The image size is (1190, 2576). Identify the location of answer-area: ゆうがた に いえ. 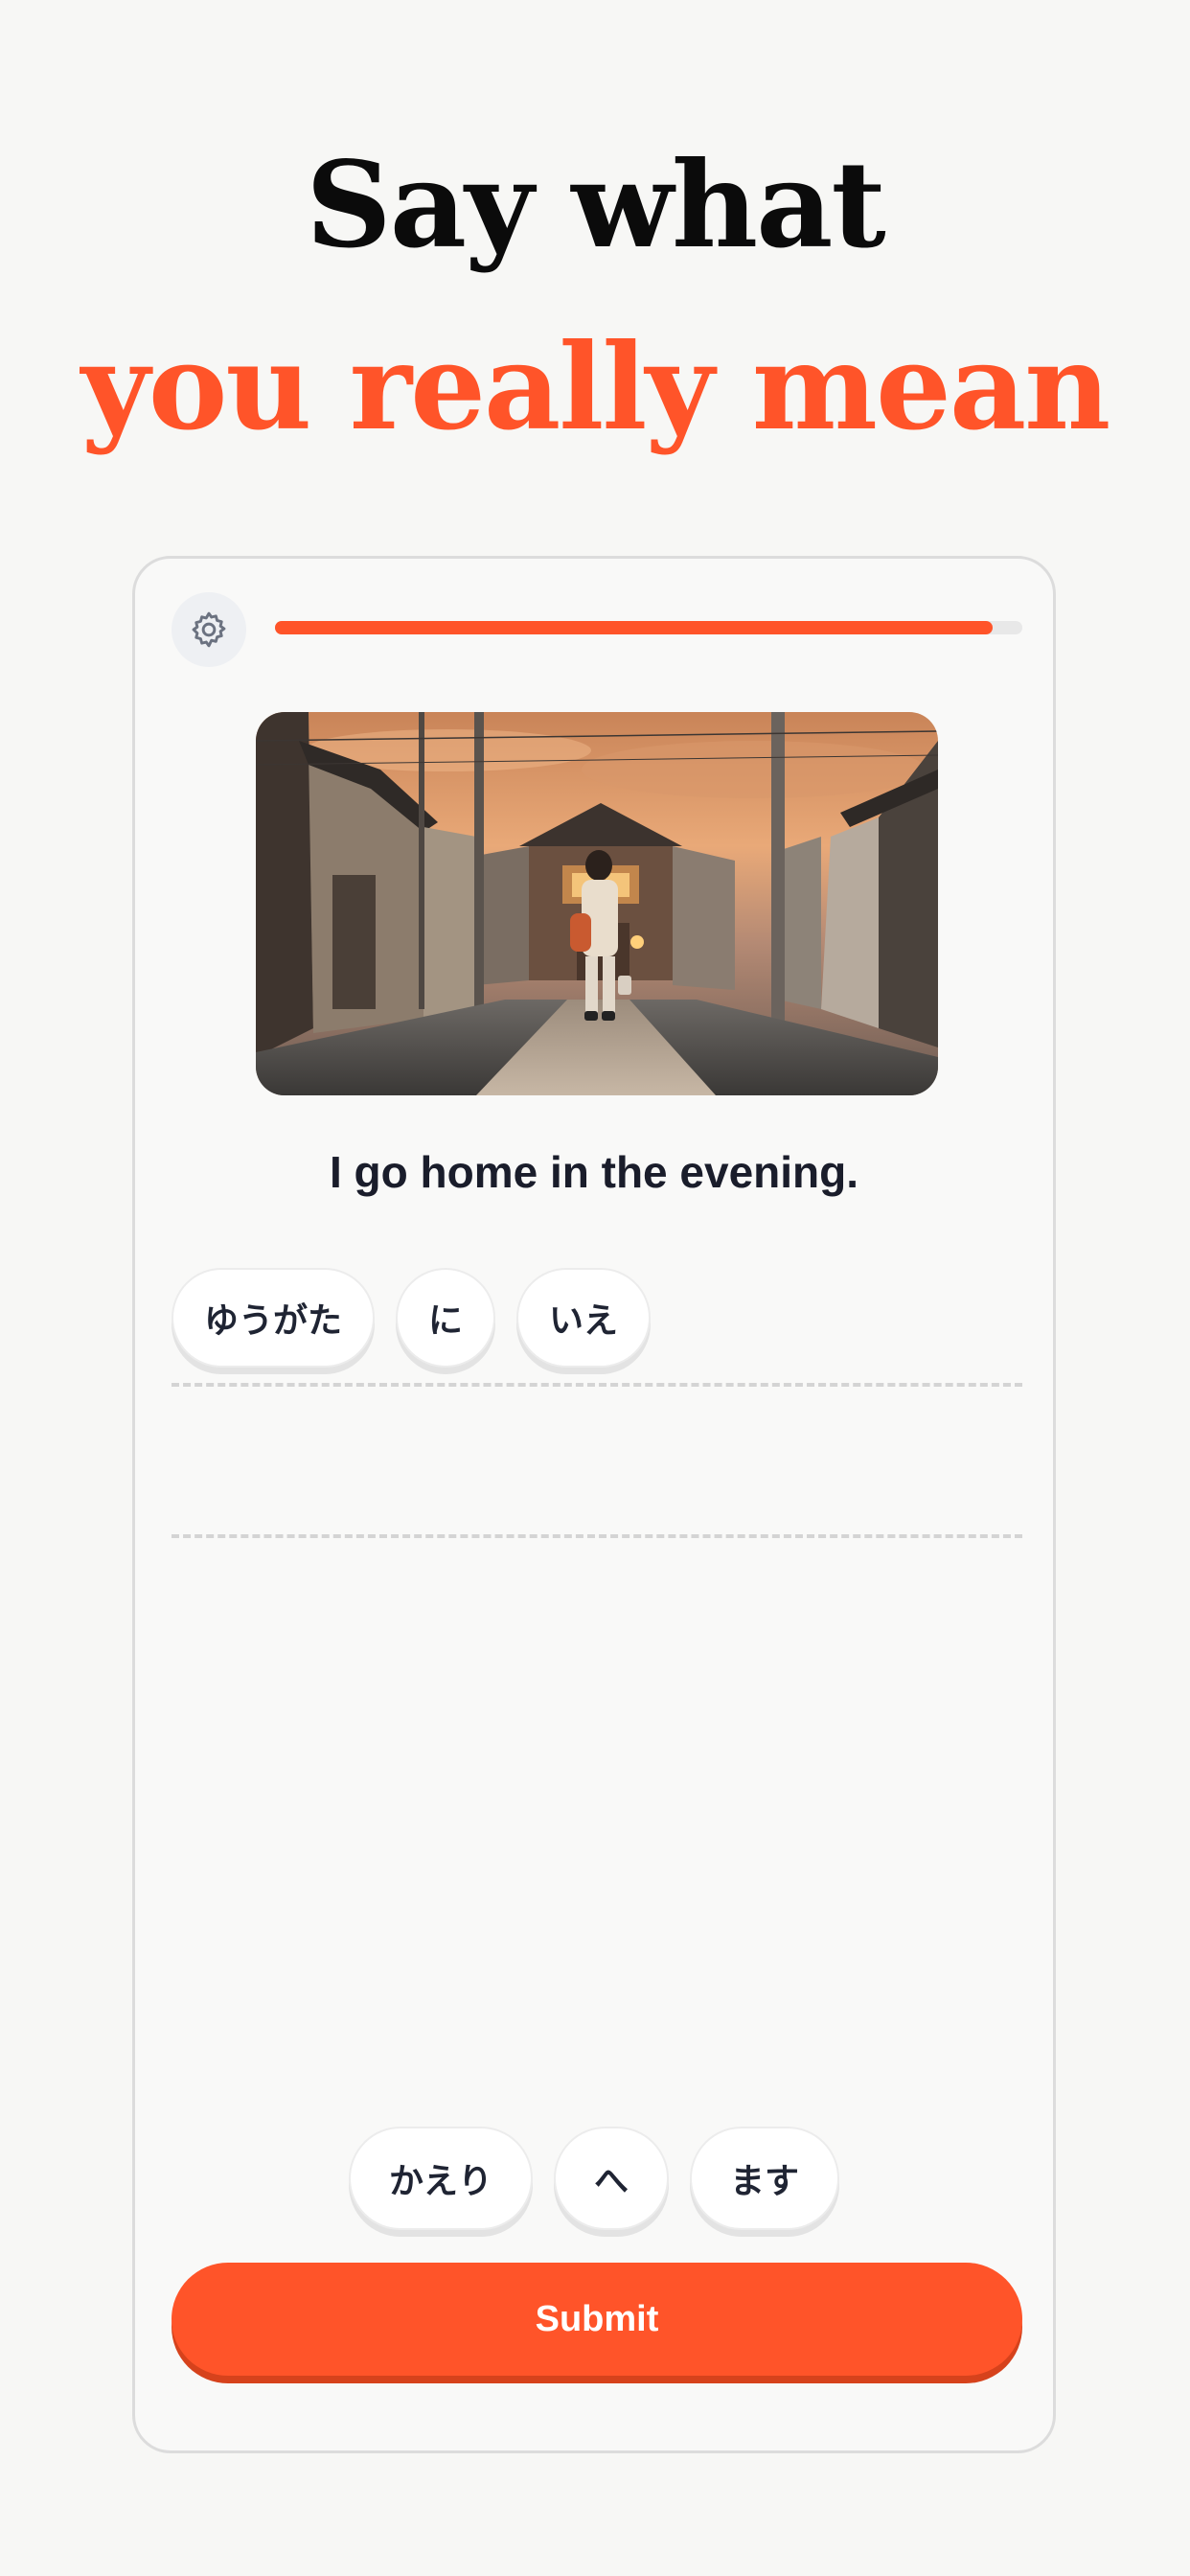
(412, 1318).